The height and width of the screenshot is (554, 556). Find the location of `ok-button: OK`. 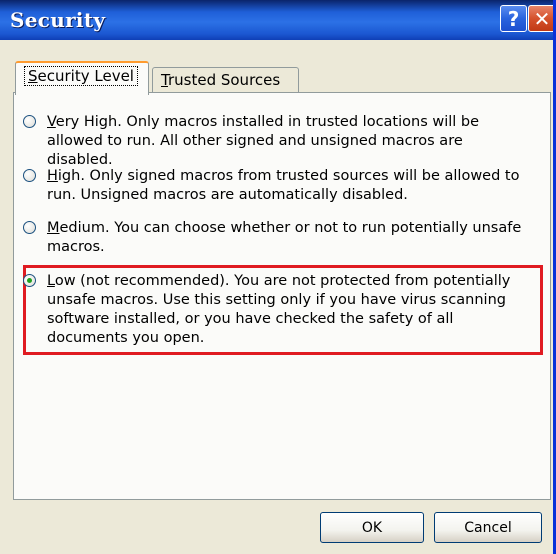

ok-button: OK is located at coordinates (372, 527).